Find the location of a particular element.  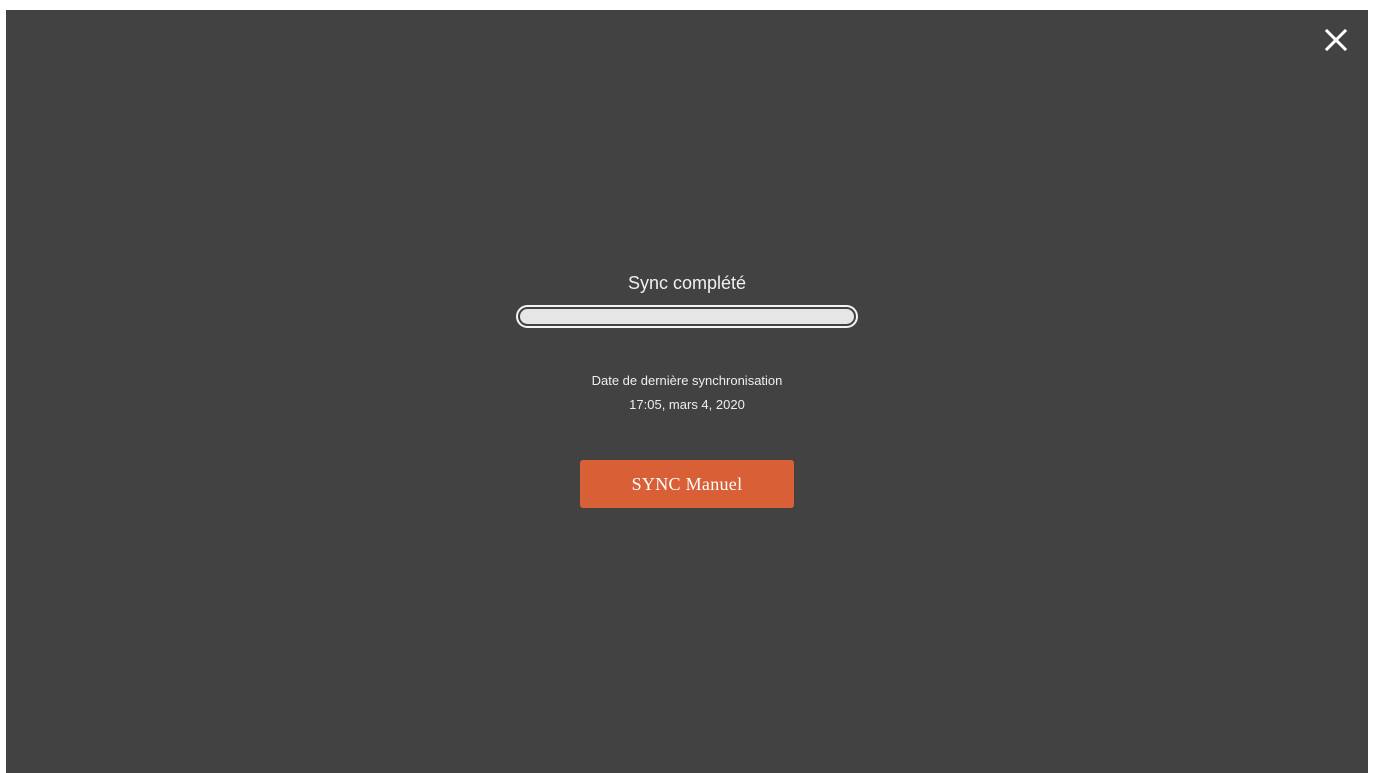

last-sync-label: Date de dernière synchronisation is located at coordinates (687, 380).